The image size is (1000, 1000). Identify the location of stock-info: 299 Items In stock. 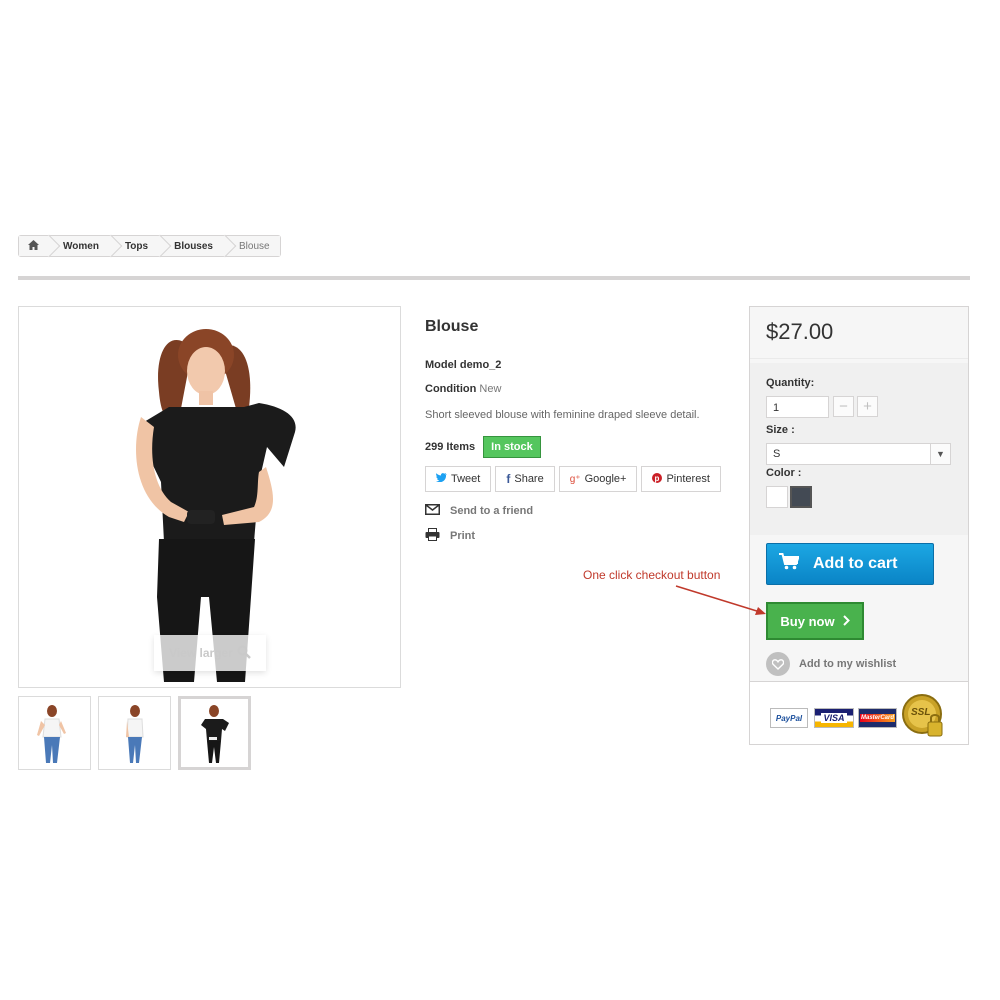
(483, 447).